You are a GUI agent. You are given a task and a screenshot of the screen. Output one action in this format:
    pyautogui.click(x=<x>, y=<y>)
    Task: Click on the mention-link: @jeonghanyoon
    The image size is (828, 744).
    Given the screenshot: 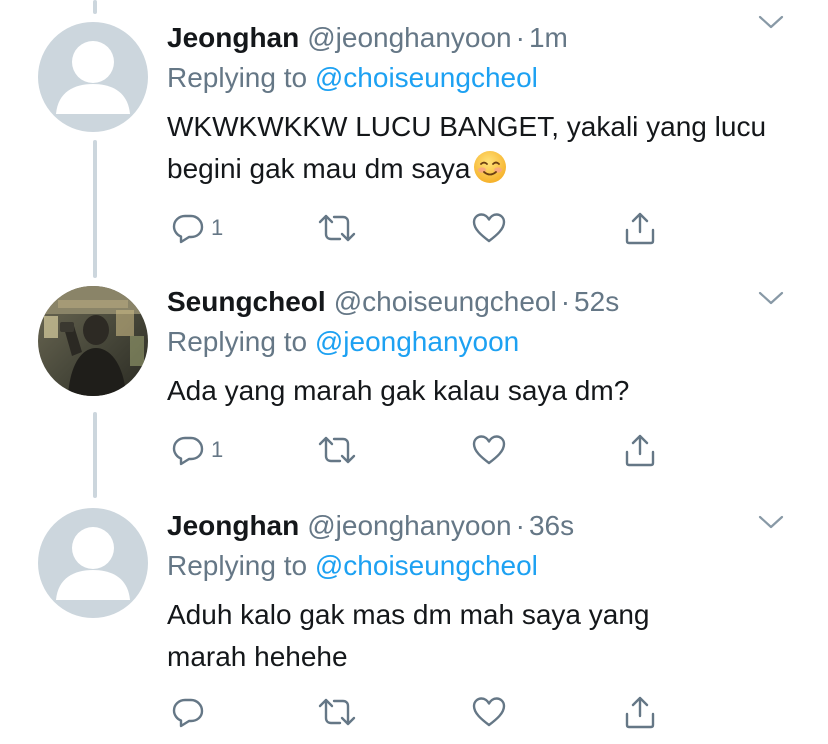 What is the action you would take?
    pyautogui.click(x=417, y=341)
    